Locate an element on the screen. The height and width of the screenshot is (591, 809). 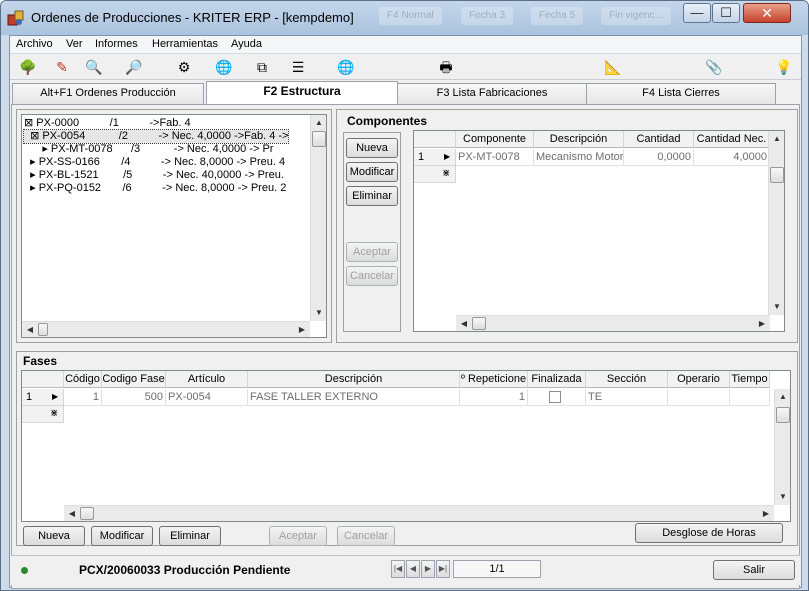
fases-nueva-button: Nueva is located at coordinates (54, 536).